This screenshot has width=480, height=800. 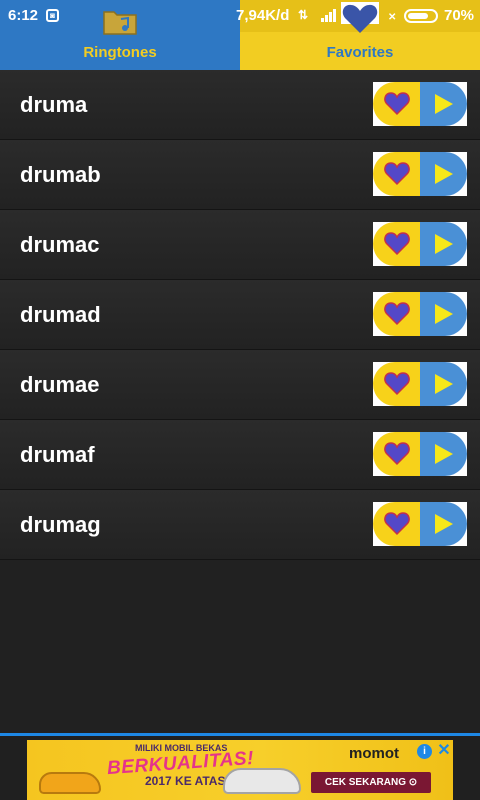 I want to click on list-item: drumad, so click(x=240, y=315).